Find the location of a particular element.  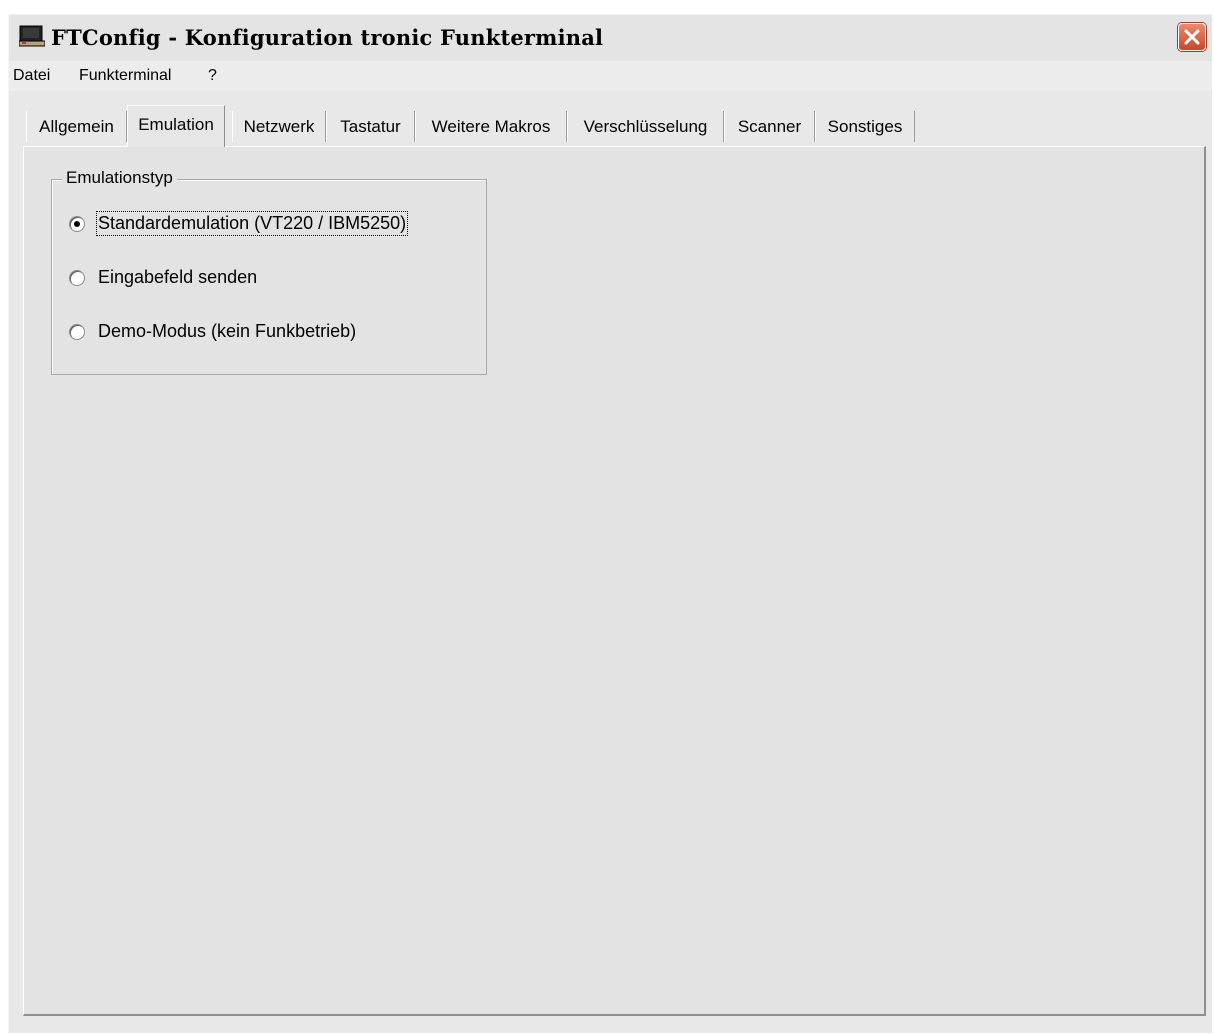

tab-label: Emulation is located at coordinates (176, 124).